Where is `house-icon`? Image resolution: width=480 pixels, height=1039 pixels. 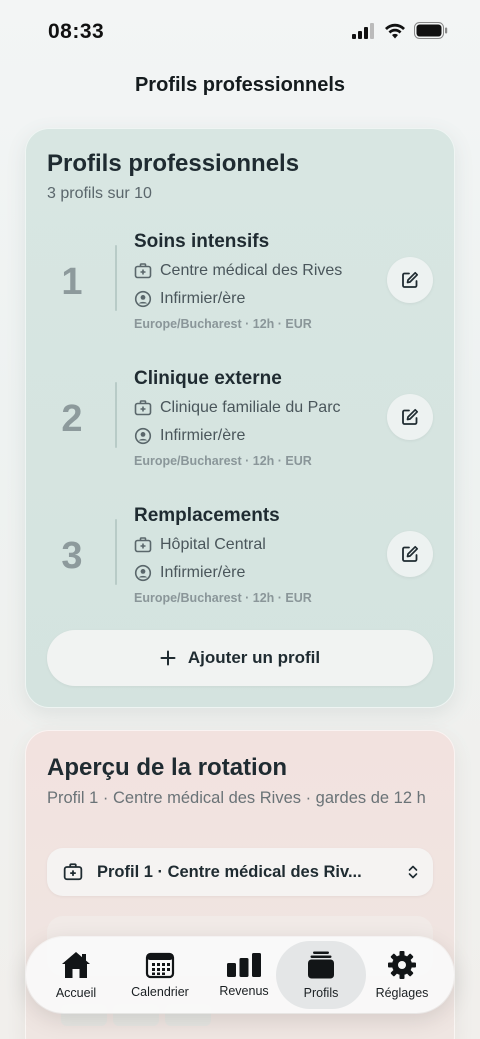 house-icon is located at coordinates (76, 965).